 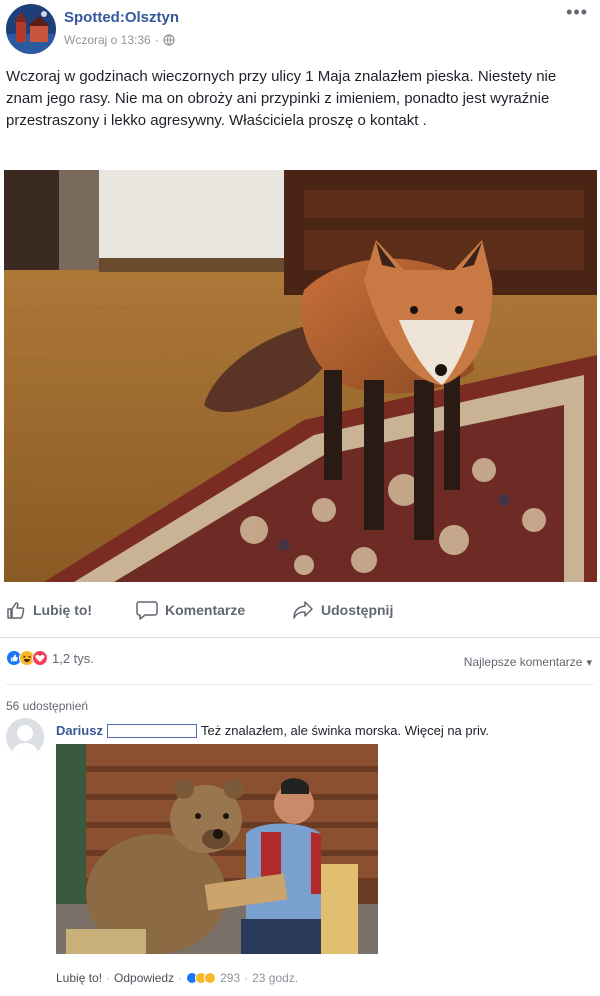 I want to click on reactions-divider, so click(x=300, y=684).